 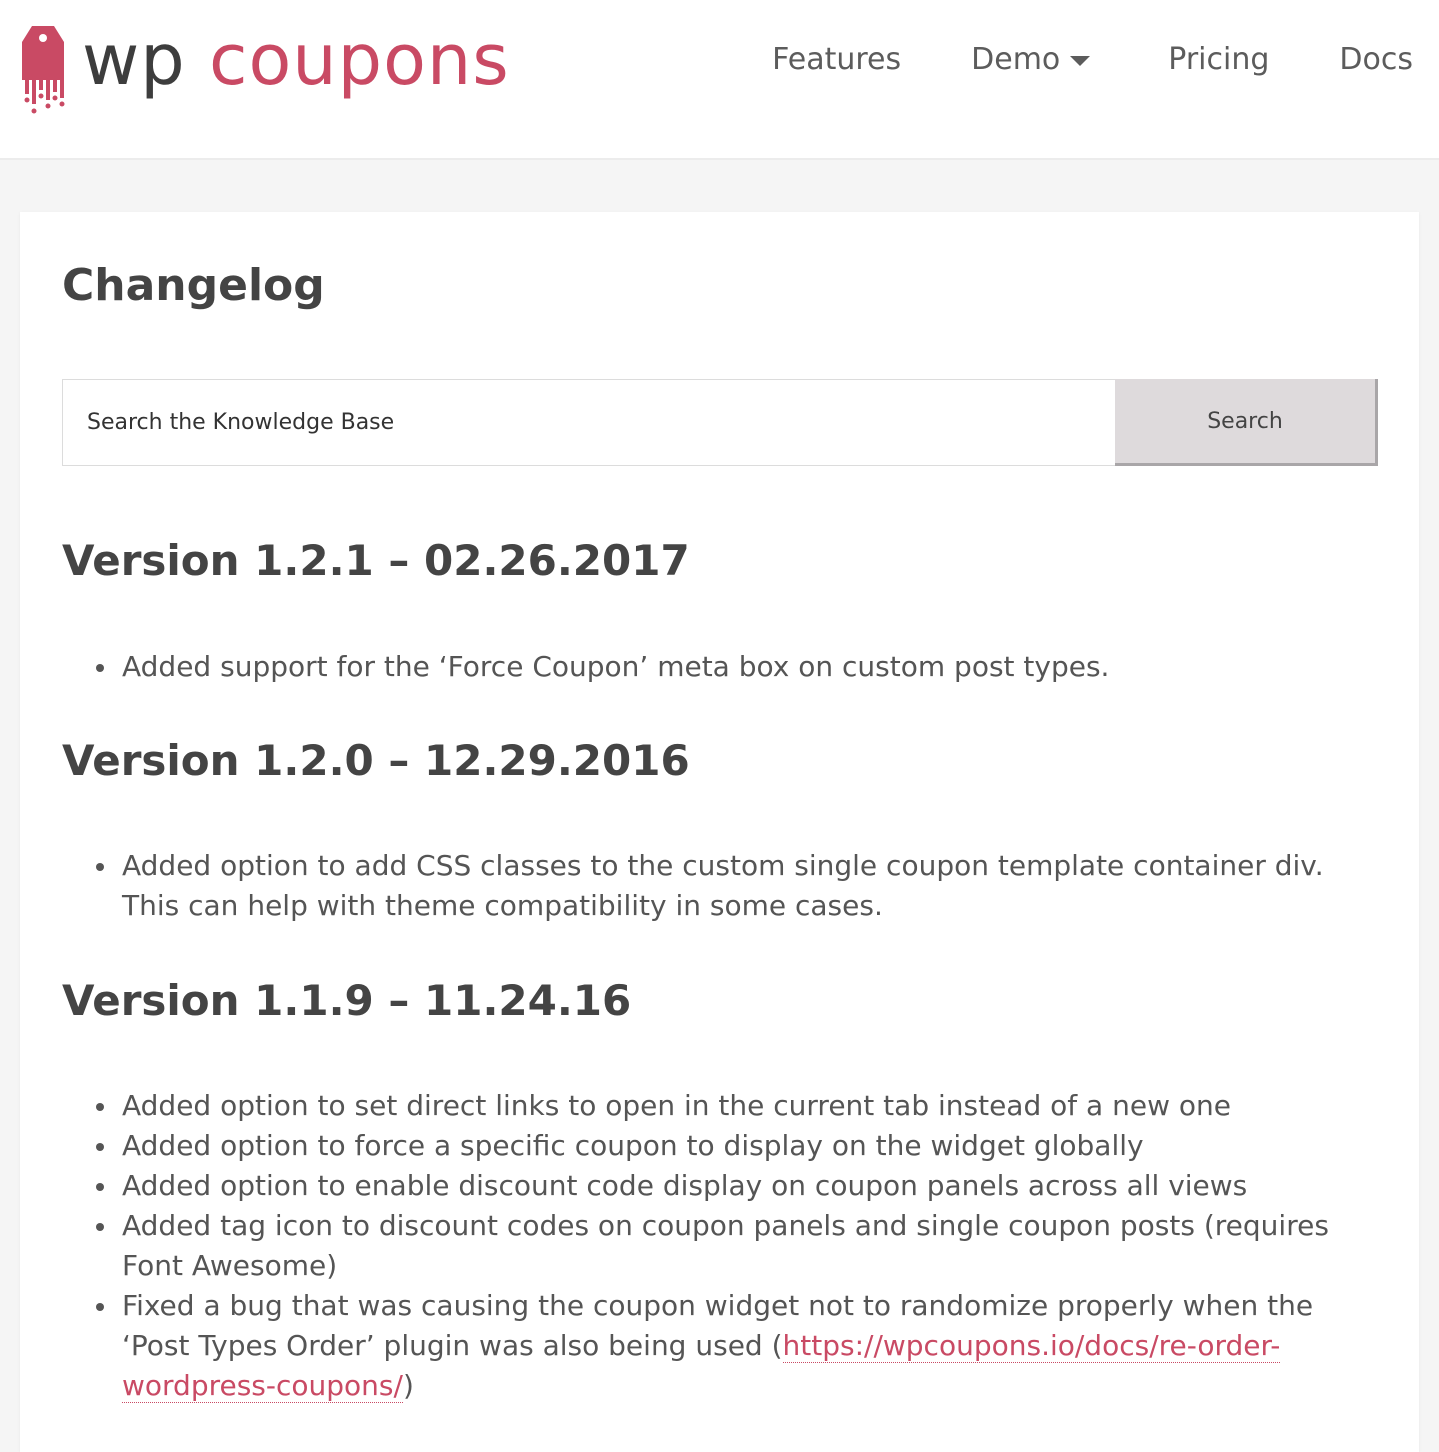 I want to click on nav-docs: Docs, so click(x=1376, y=59).